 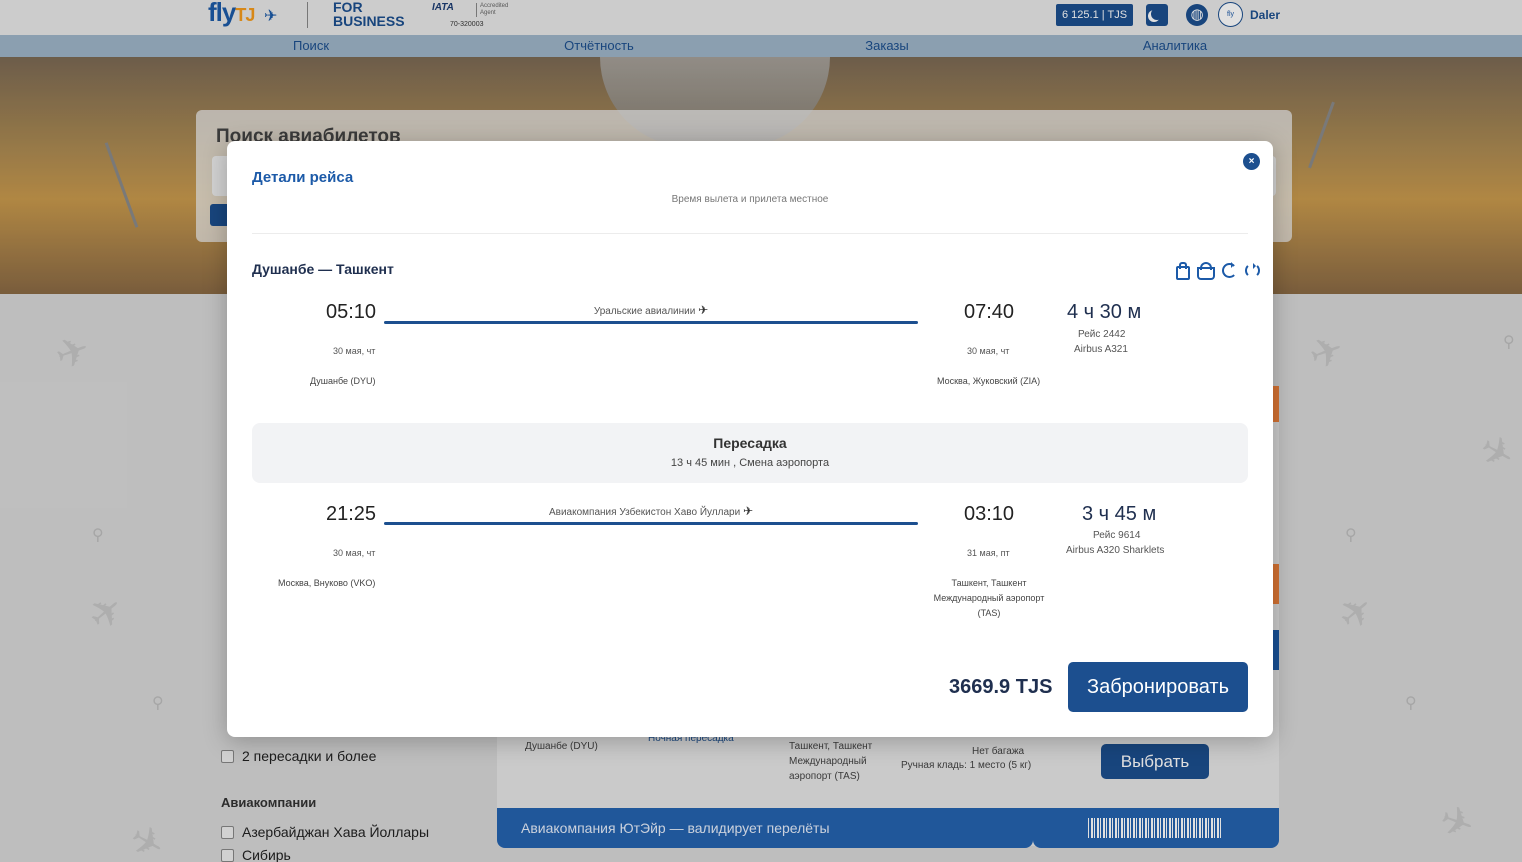 What do you see at coordinates (988, 351) in the screenshot?
I see `arrival-date: 30 мая, чт` at bounding box center [988, 351].